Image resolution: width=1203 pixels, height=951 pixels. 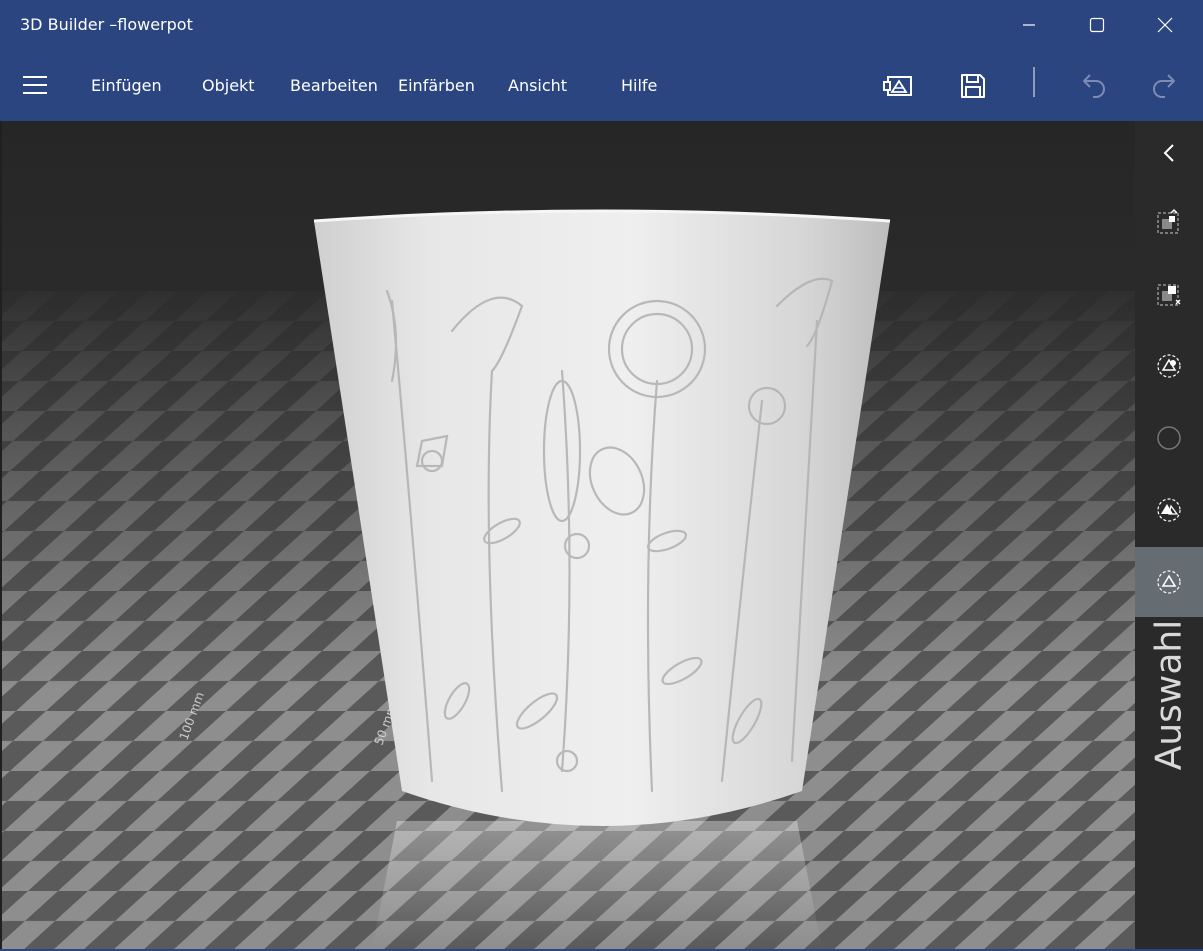 I want to click on save-button, so click(x=973, y=86).